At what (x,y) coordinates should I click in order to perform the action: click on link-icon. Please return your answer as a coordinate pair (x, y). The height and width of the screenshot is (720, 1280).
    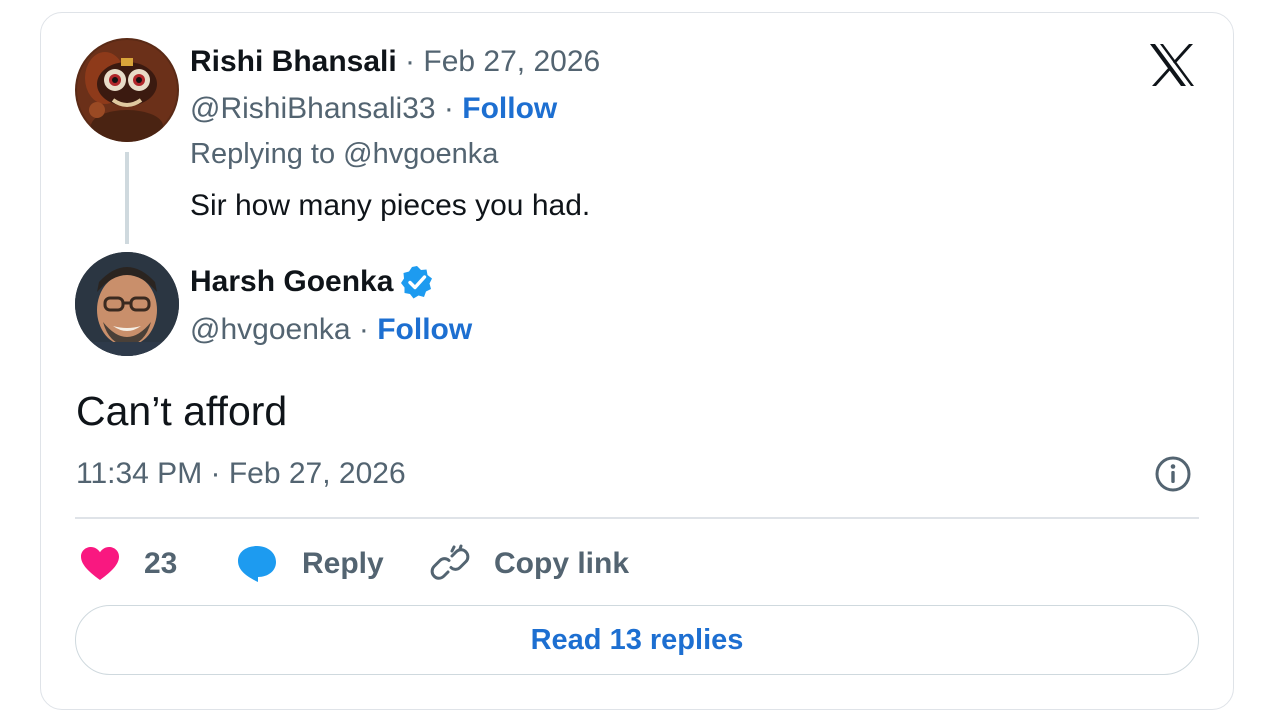
    Looking at the image, I should click on (450, 562).